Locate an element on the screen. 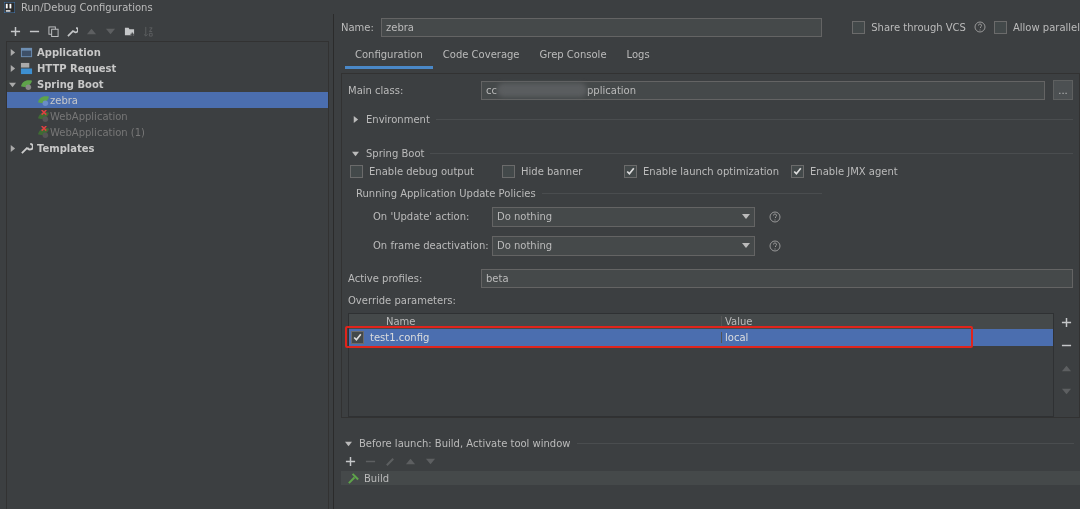 This screenshot has height=509, width=1080. tree-item-label: Templates is located at coordinates (66, 148).